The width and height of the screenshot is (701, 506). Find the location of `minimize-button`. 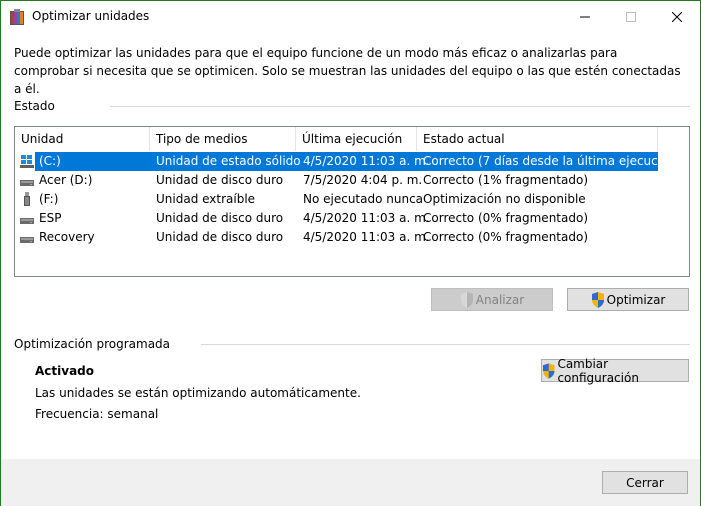

minimize-button is located at coordinates (585, 16).